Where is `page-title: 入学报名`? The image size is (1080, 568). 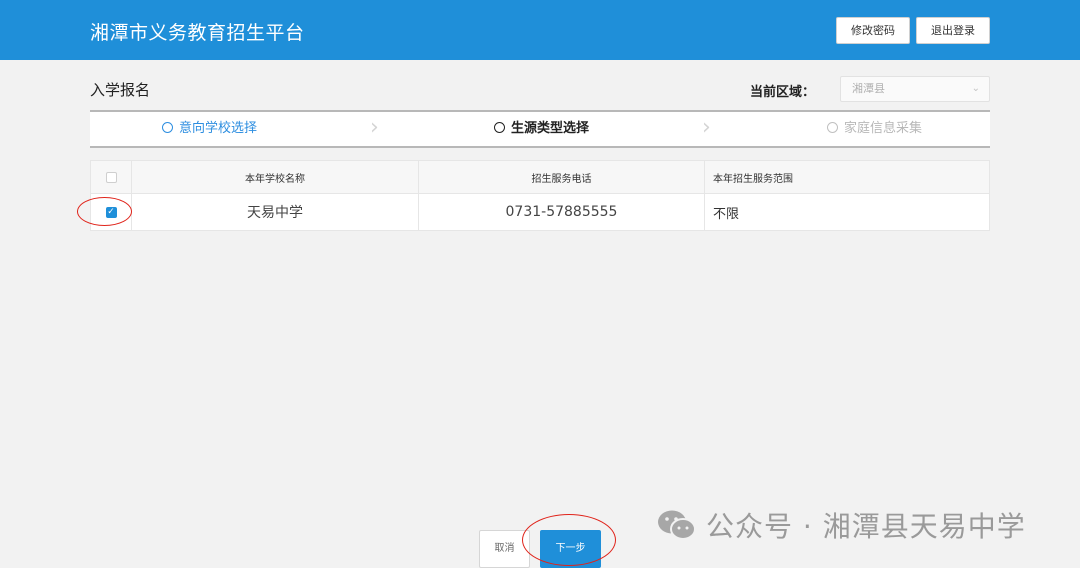 page-title: 入学报名 is located at coordinates (120, 90).